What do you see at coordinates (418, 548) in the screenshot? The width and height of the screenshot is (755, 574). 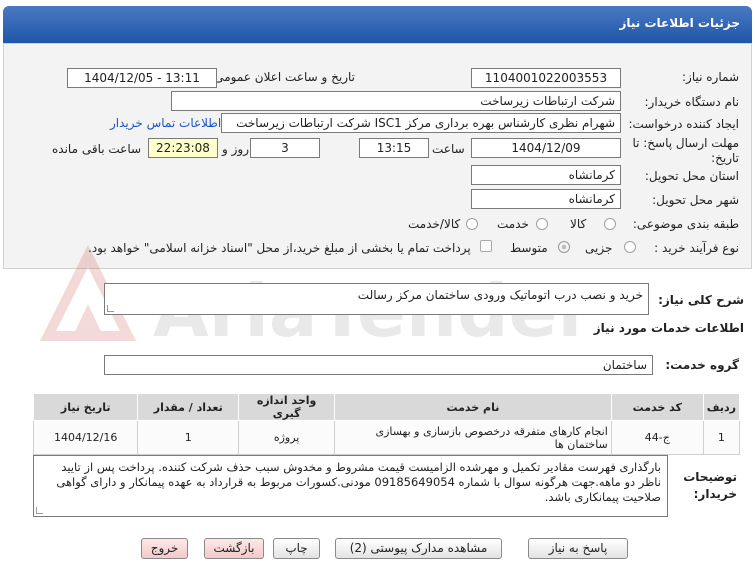 I see `view-attachments-button: مشاهده مدارک پیوستی (2)` at bounding box center [418, 548].